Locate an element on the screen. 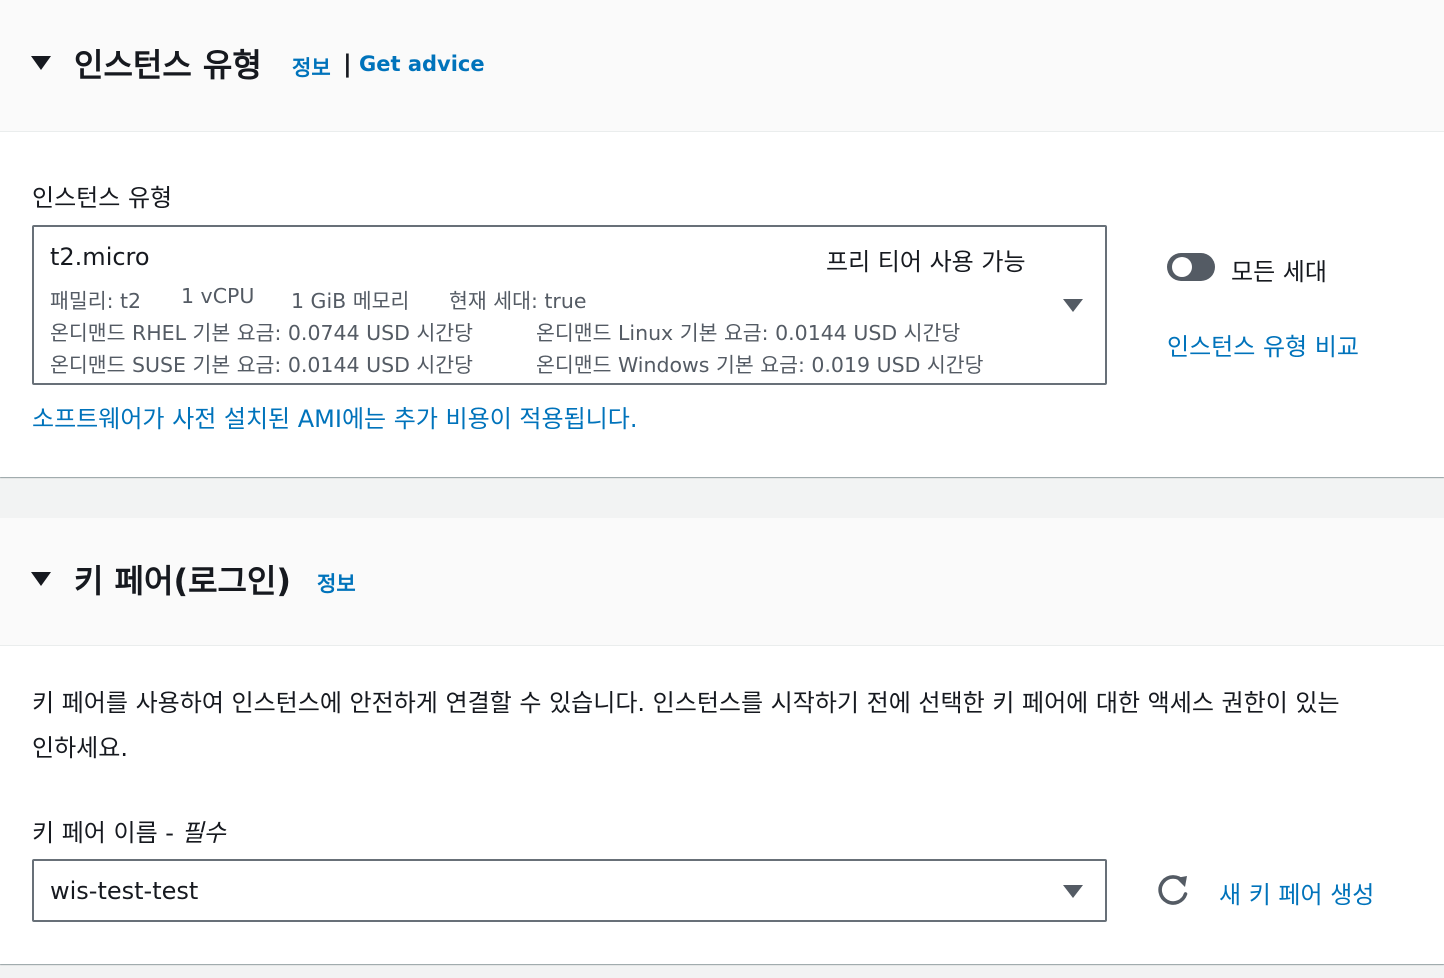  required-marker: 필수 is located at coordinates (203, 833).